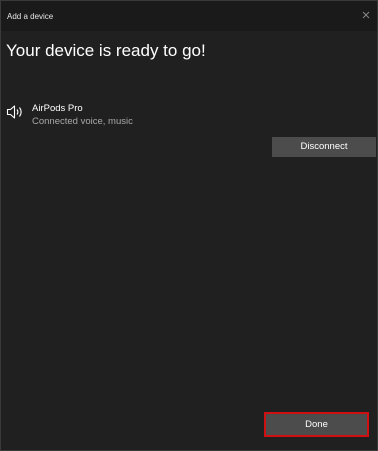  I want to click on title-bar: Add a device, so click(189, 16).